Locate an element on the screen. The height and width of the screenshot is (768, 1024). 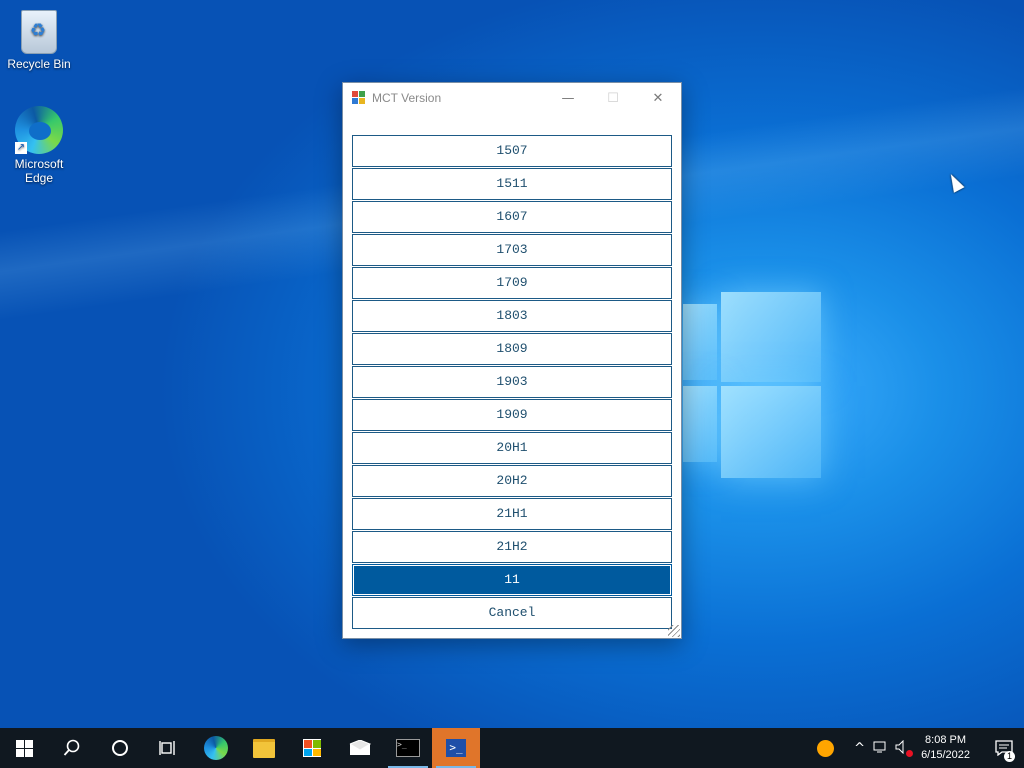
taskbar-edge is located at coordinates (216, 748).